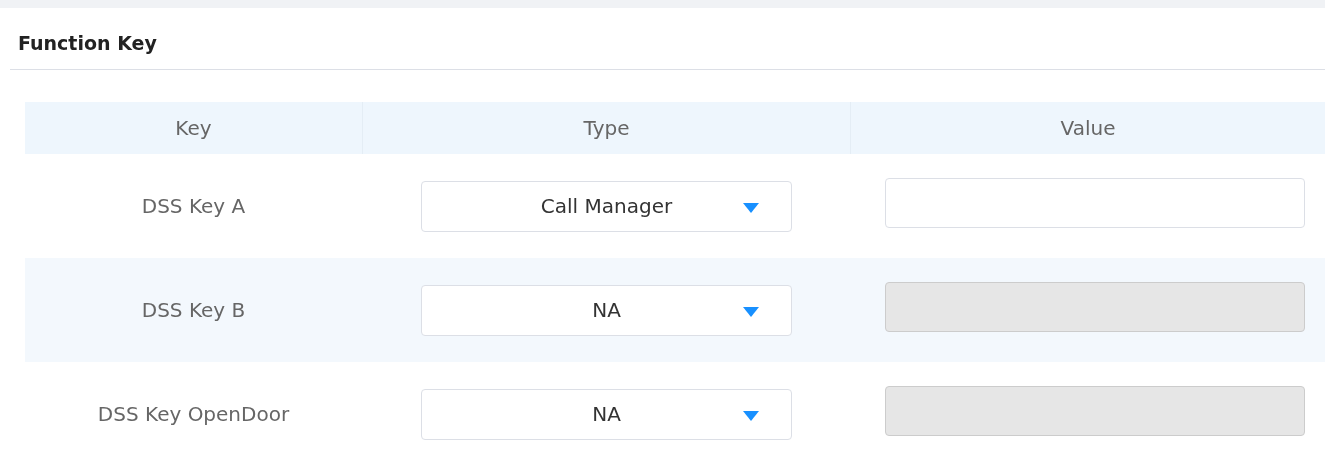 Image resolution: width=1325 pixels, height=461 pixels. I want to click on type-select: Call Manager, so click(606, 206).